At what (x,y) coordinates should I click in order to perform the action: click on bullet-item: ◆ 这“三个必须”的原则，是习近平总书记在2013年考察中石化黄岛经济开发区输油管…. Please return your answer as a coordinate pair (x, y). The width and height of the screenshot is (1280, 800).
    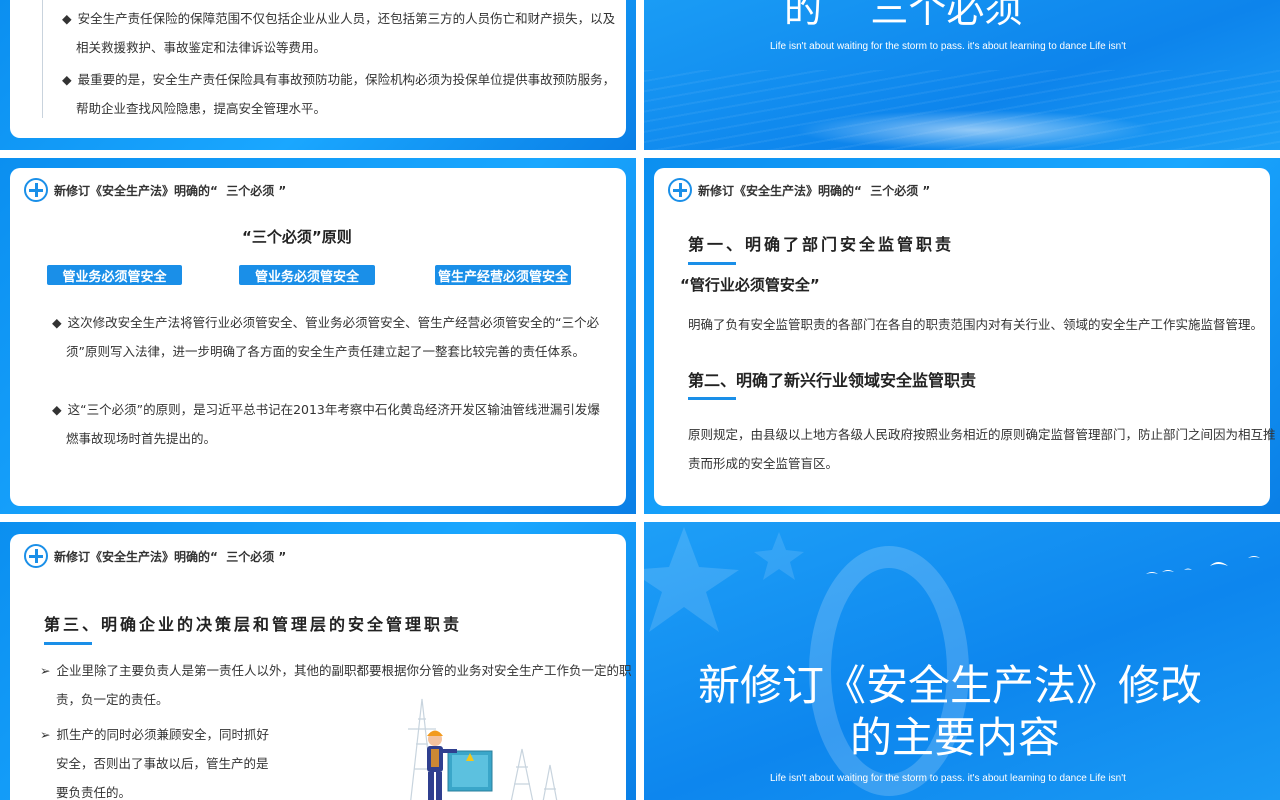
    Looking at the image, I should click on (326, 409).